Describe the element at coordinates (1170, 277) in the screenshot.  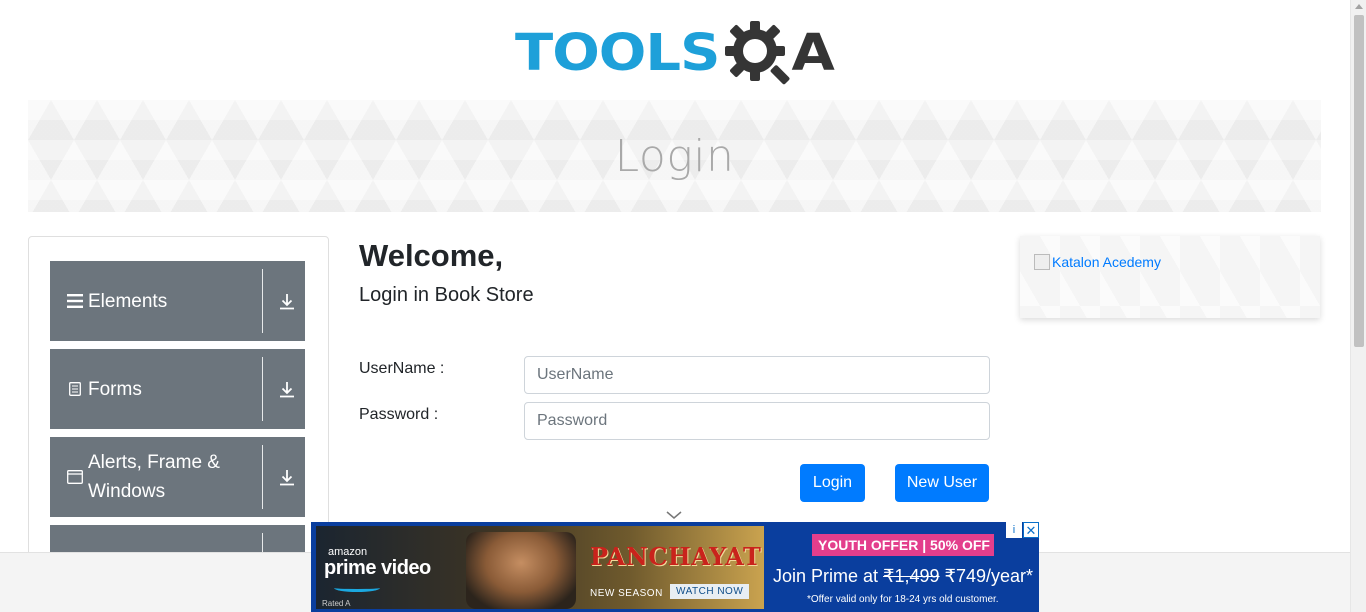
I see `katalon-ad: Katalon Acedemy` at that location.